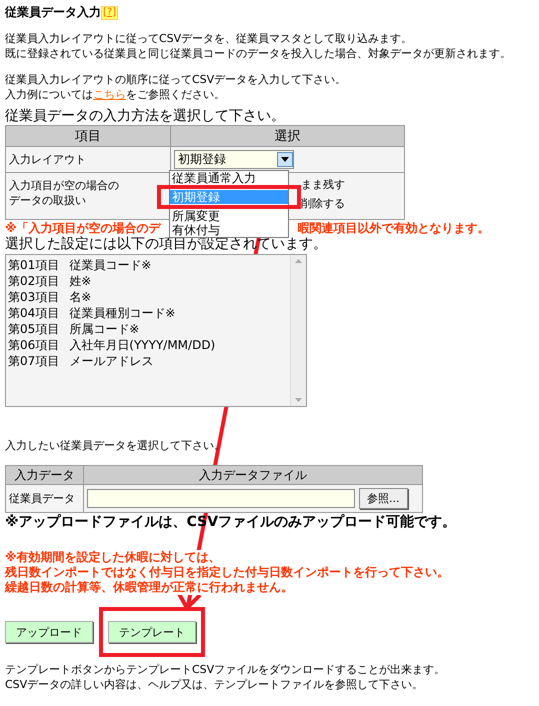 The height and width of the screenshot is (706, 539). What do you see at coordinates (145, 116) in the screenshot?
I see `section-heading: 従業員データの入力方法を選択して下さい。` at bounding box center [145, 116].